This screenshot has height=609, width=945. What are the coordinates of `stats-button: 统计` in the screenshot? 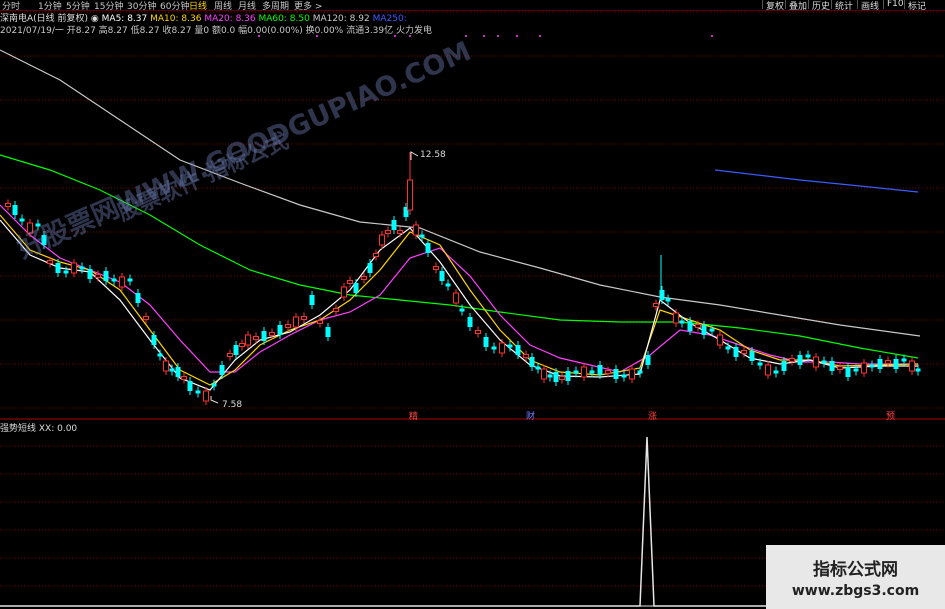 It's located at (843, 6).